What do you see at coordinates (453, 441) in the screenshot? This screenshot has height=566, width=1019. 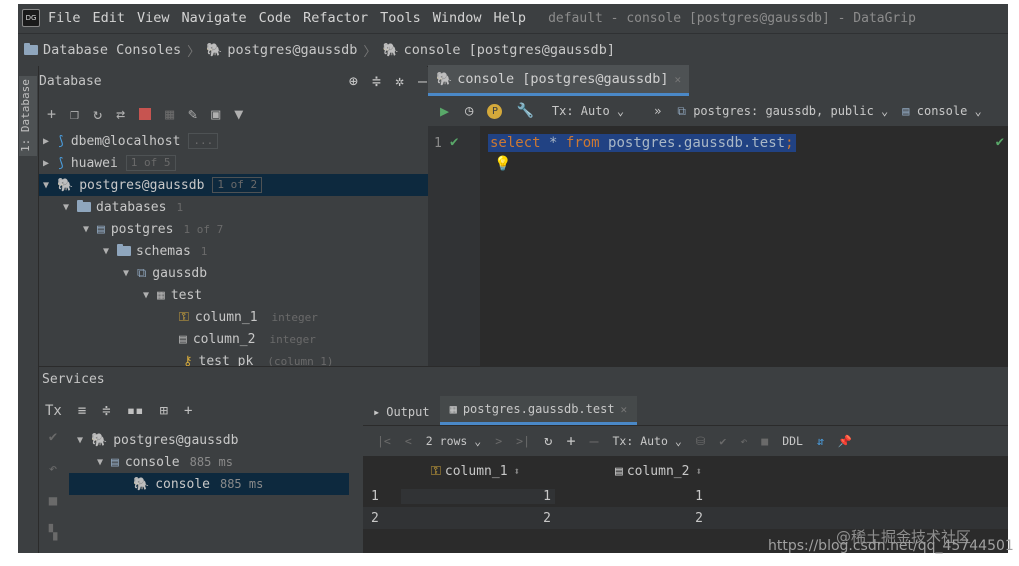 I see `rows-dropdown: 2 rows ⌄` at bounding box center [453, 441].